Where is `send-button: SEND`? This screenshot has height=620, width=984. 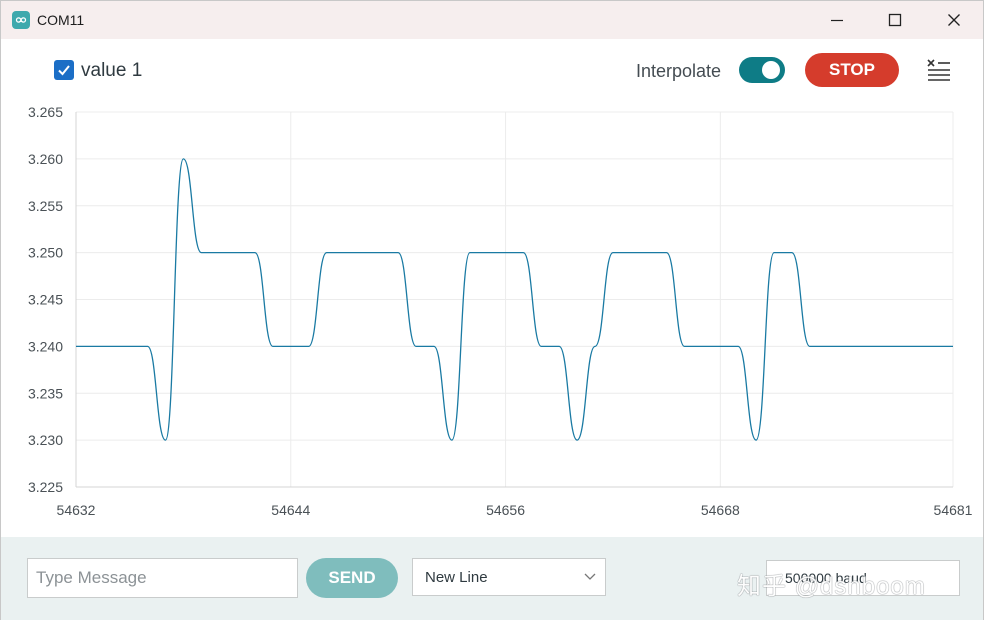 send-button: SEND is located at coordinates (352, 578).